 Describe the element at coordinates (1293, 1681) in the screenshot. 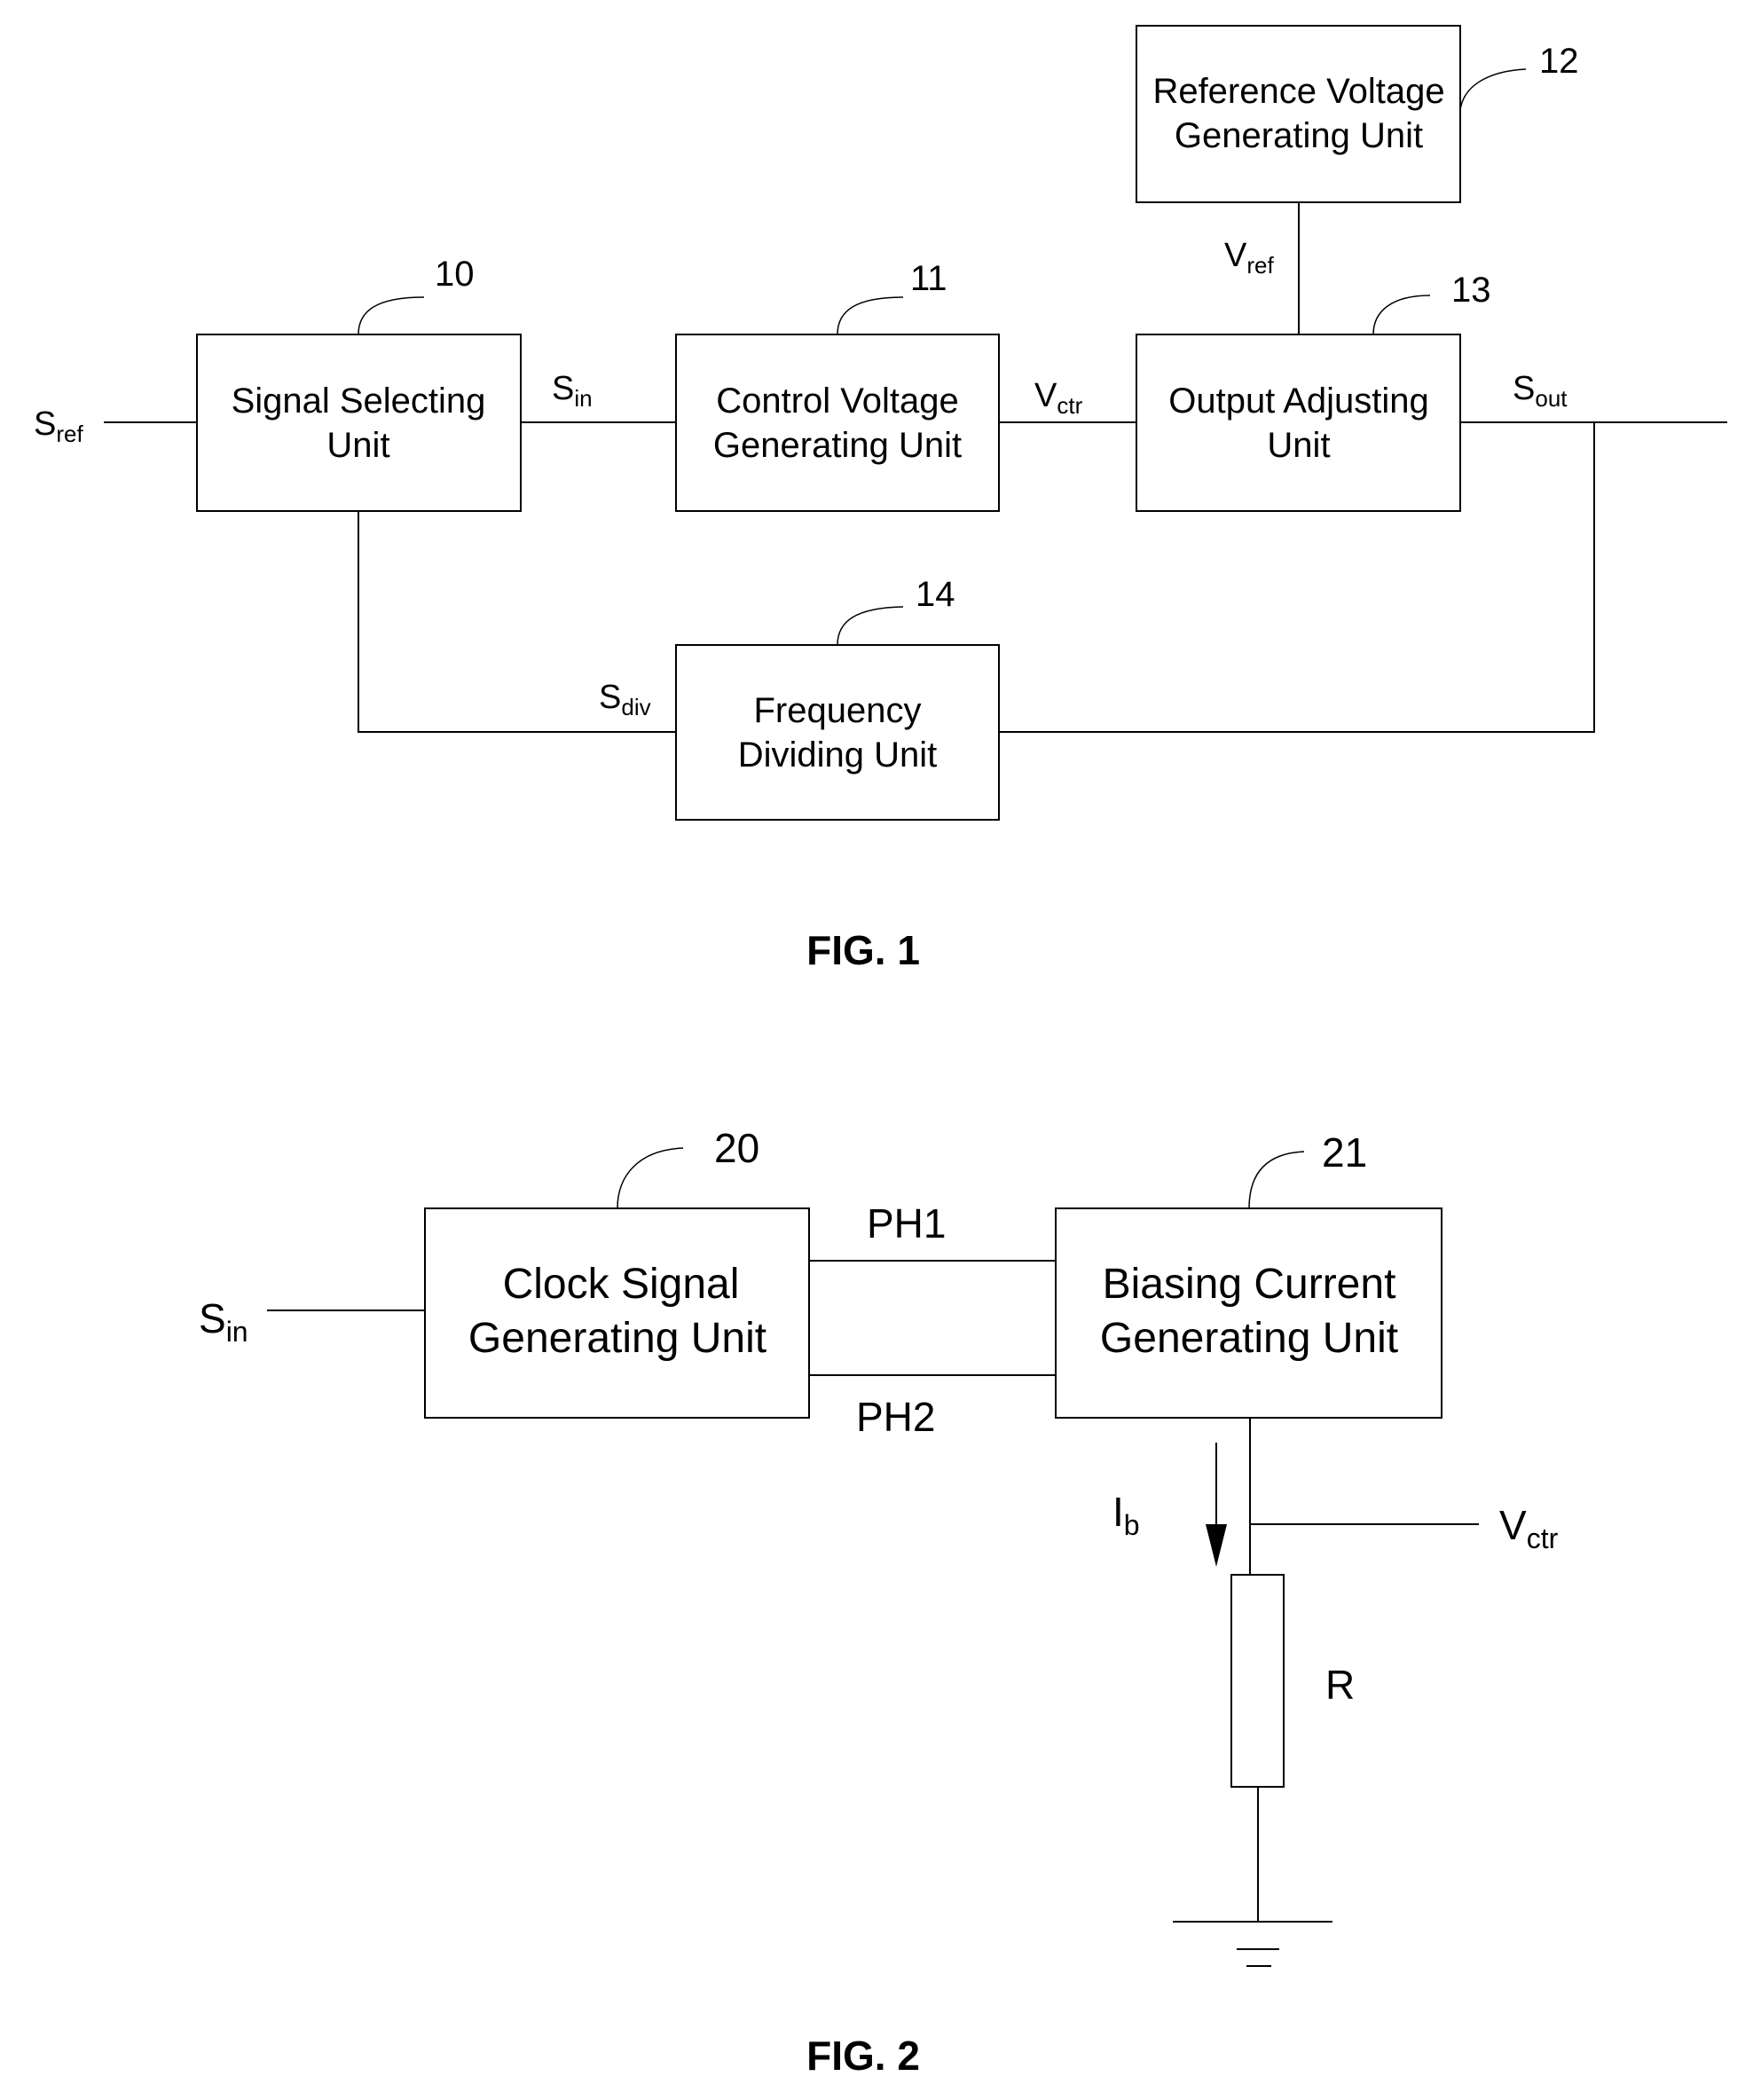

I see `resistor: R` at that location.